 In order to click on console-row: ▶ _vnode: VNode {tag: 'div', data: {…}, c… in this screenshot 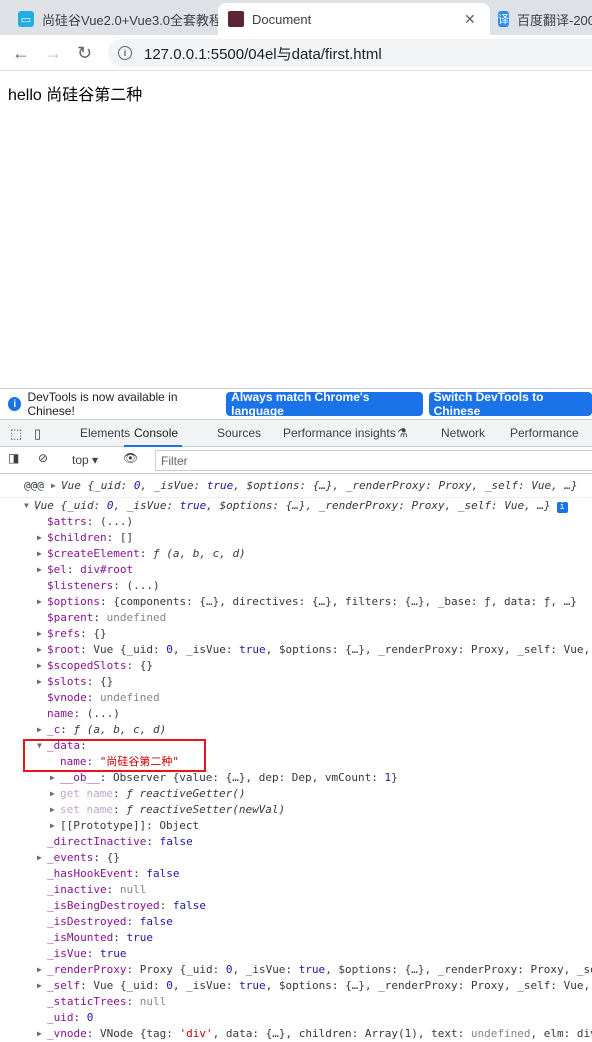, I will do `click(296, 1034)`.